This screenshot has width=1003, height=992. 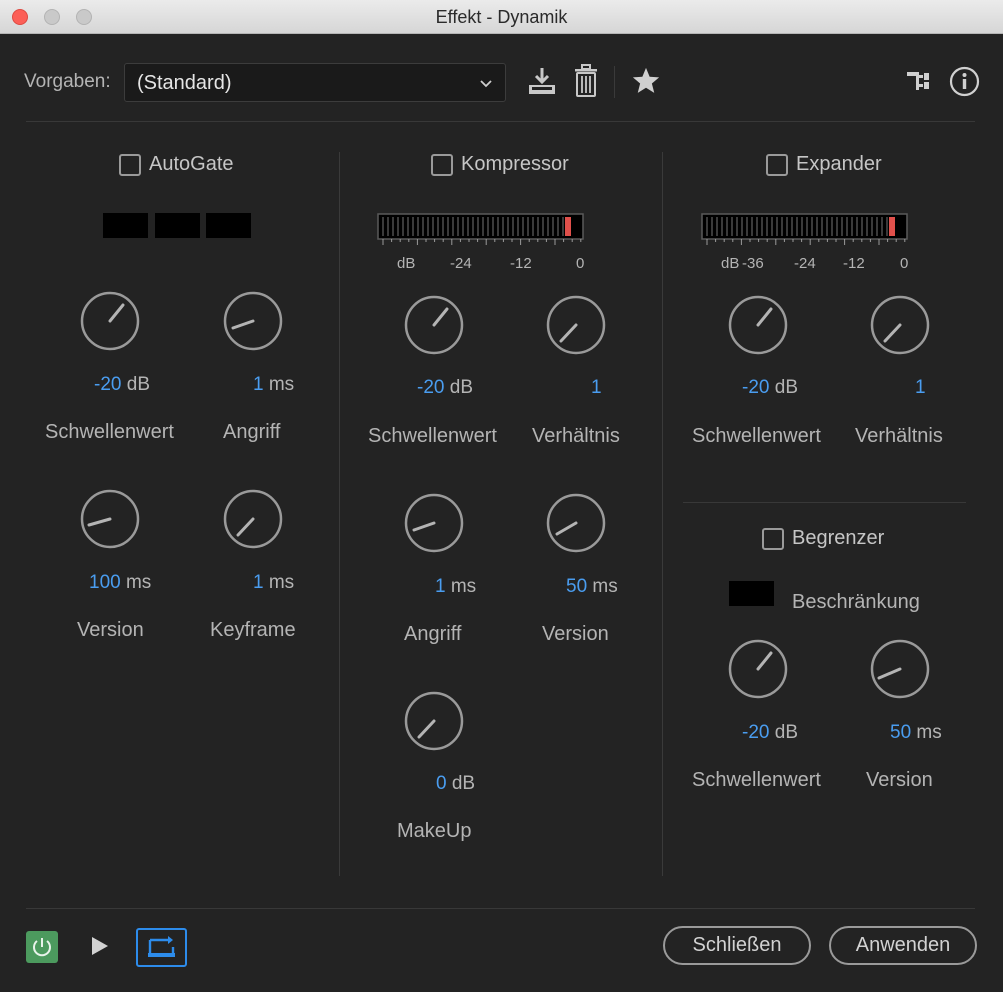 I want to click on compressor-release-value: 50 ms, so click(x=592, y=587).